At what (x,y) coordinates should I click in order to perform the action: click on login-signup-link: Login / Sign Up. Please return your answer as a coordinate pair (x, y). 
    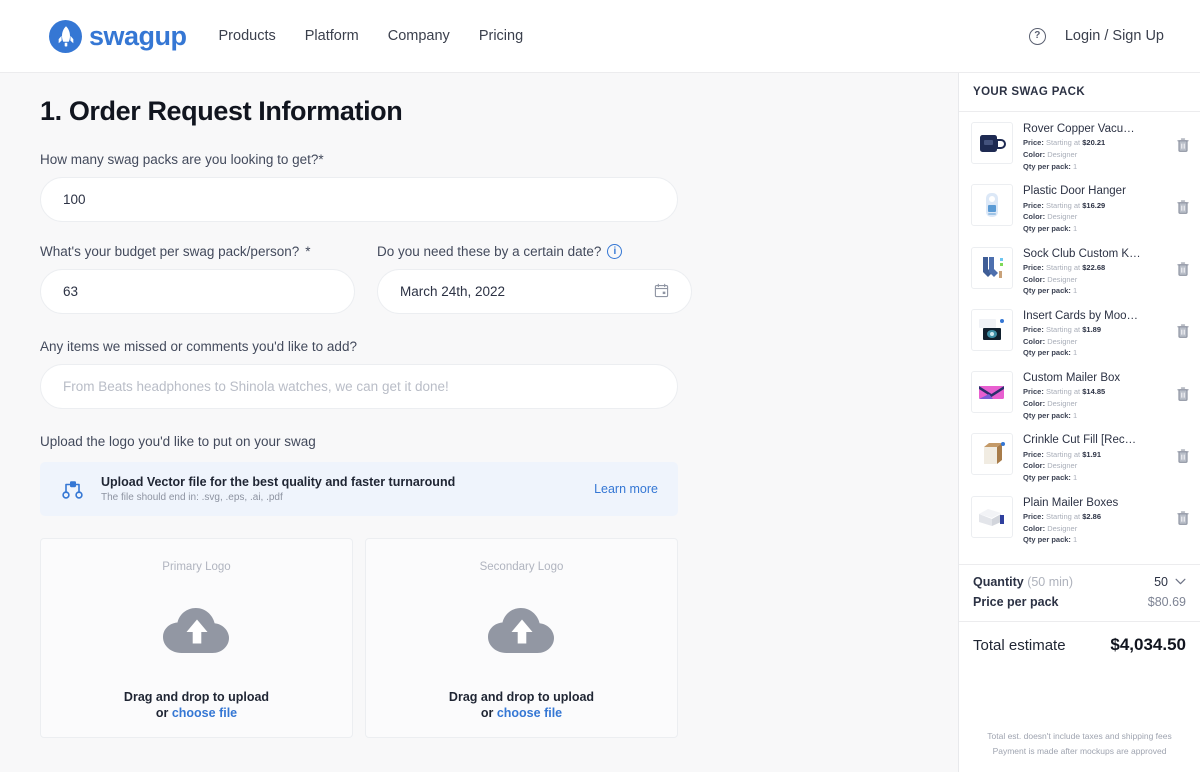
    Looking at the image, I should click on (1114, 36).